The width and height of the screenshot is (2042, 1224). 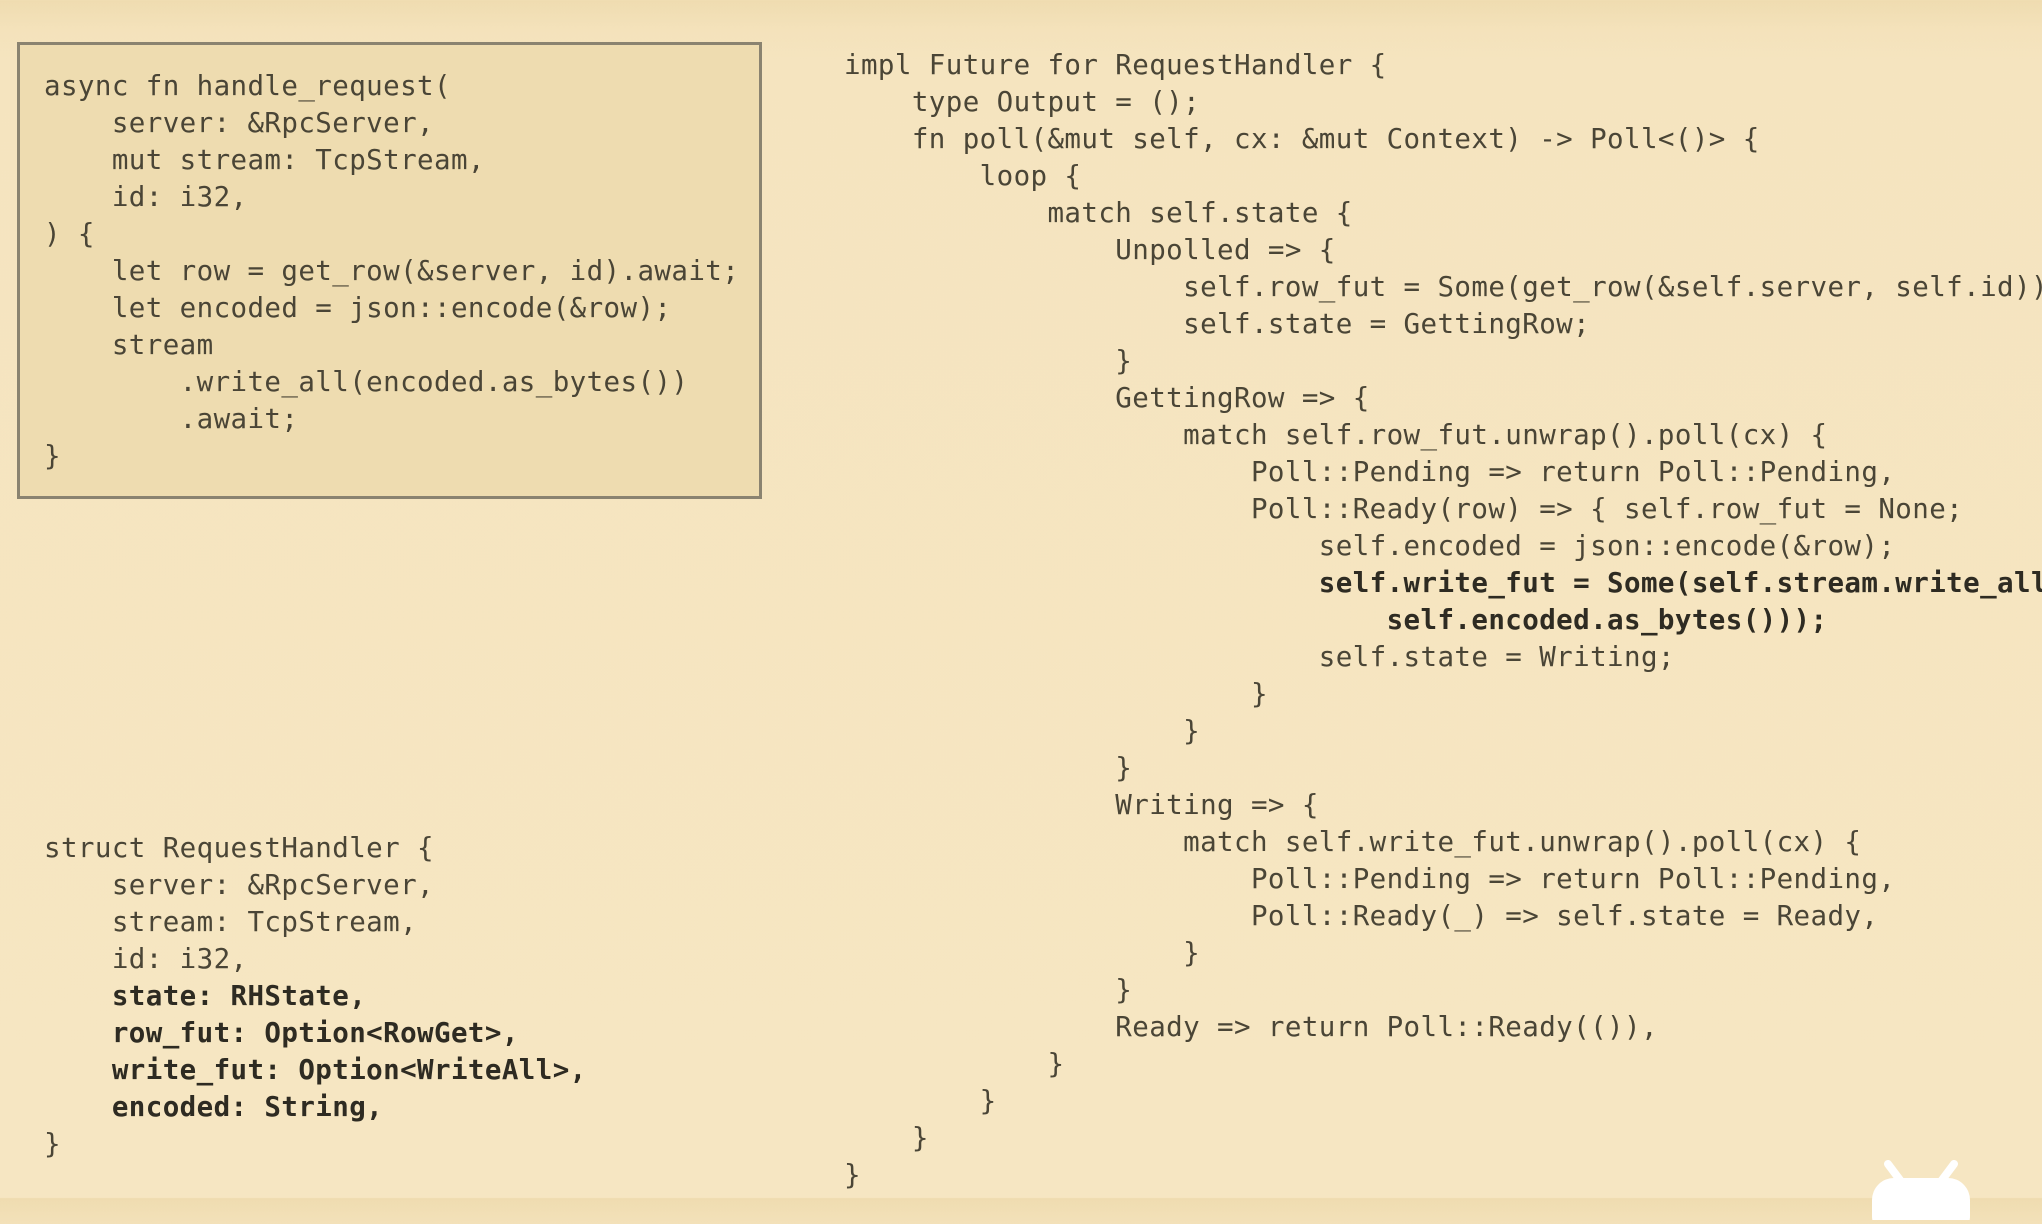 I want to click on code-line: stream, so click(x=129, y=345).